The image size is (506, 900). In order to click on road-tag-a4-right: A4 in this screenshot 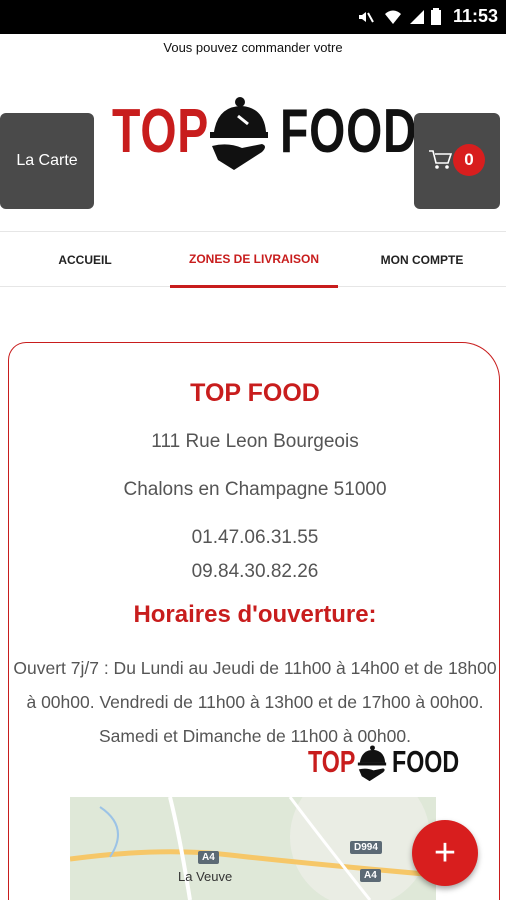, I will do `click(370, 875)`.